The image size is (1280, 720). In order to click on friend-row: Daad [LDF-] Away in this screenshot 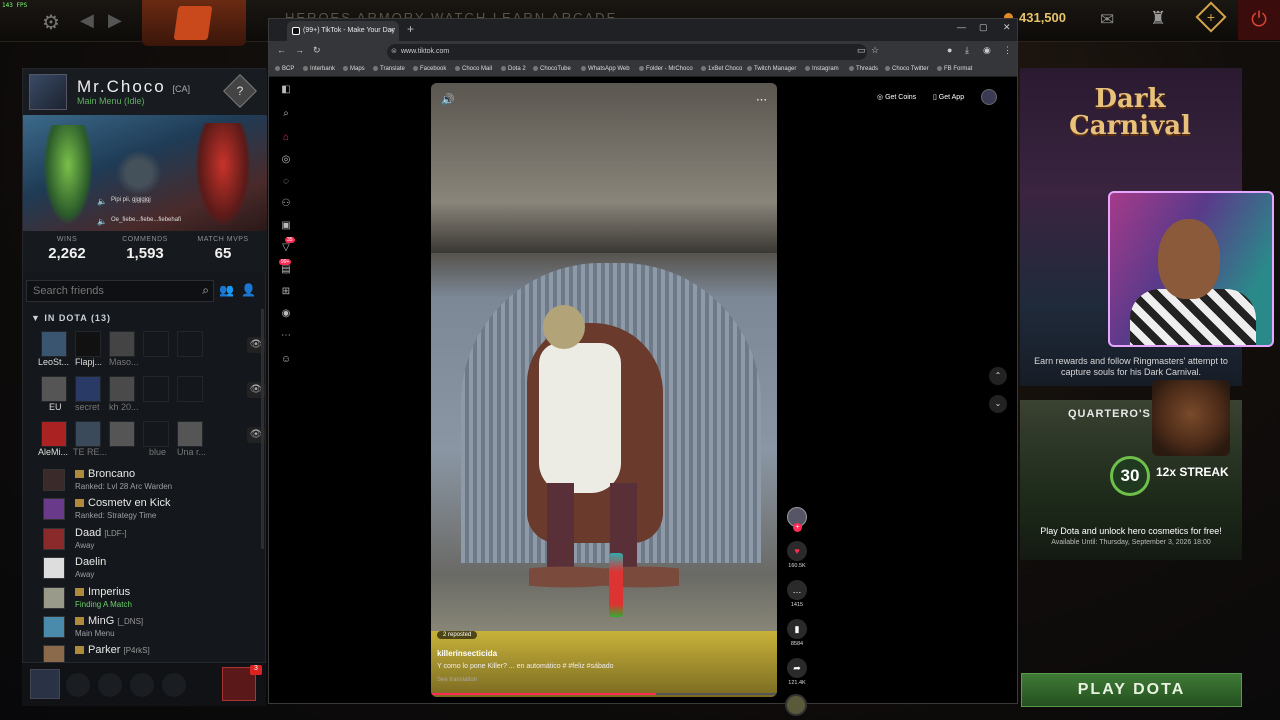, I will do `click(153, 540)`.